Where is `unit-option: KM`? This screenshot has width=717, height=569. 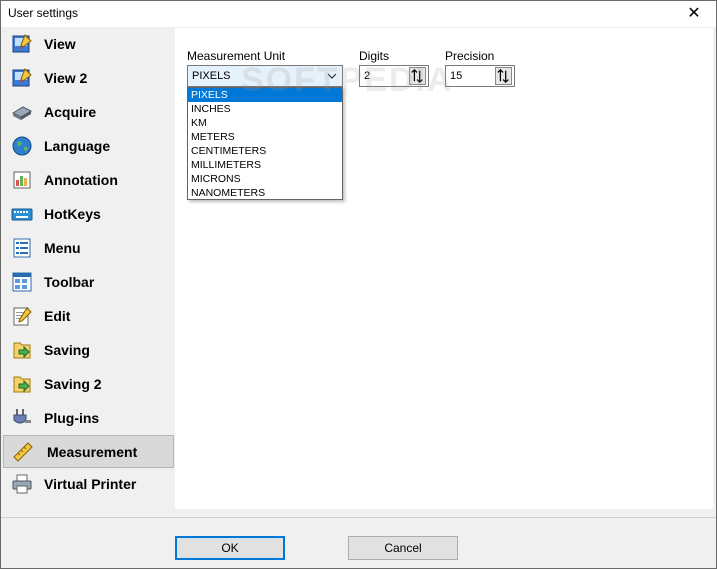 unit-option: KM is located at coordinates (265, 123).